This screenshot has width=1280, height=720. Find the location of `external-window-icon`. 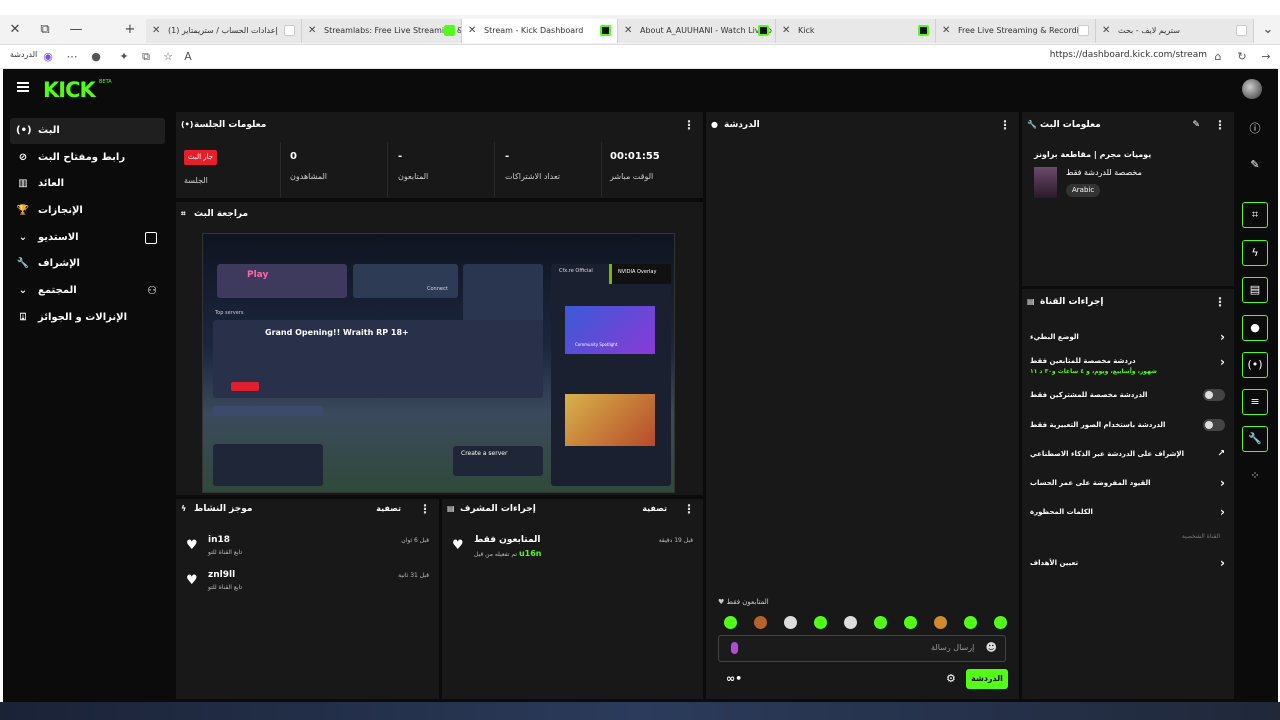

external-window-icon is located at coordinates (151, 238).